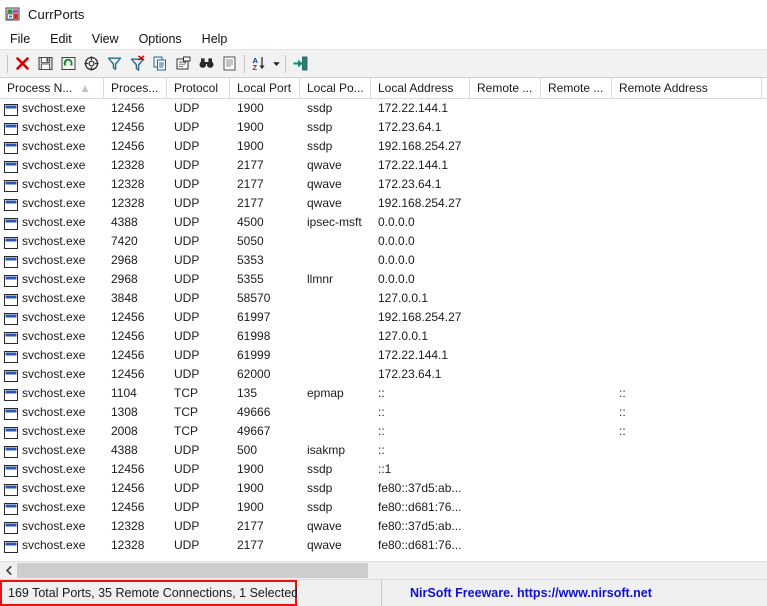 Image resolution: width=767 pixels, height=606 pixels. Describe the element at coordinates (206, 63) in the screenshot. I see `find-icon` at that location.